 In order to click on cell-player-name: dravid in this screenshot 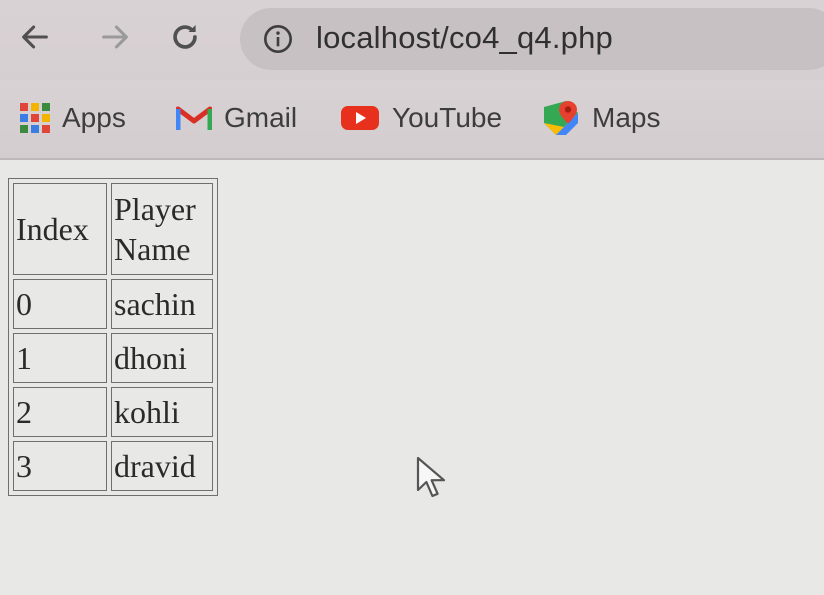, I will do `click(162, 466)`.